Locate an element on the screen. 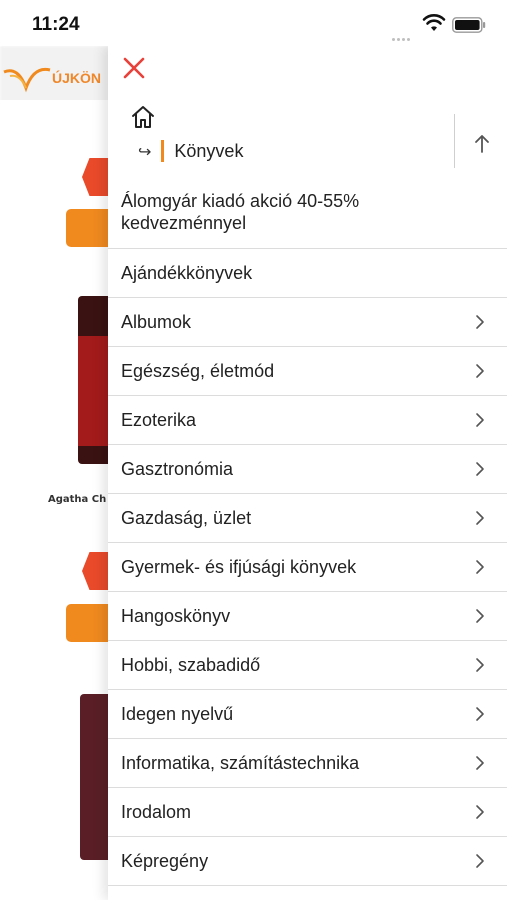  category-item: Gasztronómia is located at coordinates (307, 469).